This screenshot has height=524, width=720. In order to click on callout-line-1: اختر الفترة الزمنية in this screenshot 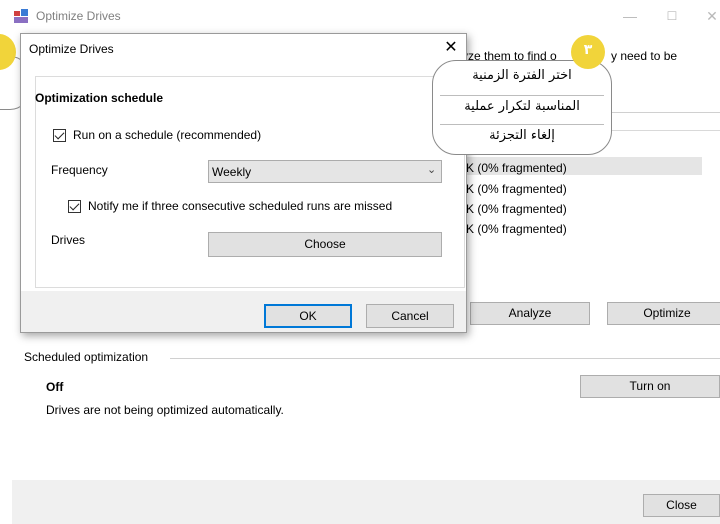, I will do `click(522, 75)`.